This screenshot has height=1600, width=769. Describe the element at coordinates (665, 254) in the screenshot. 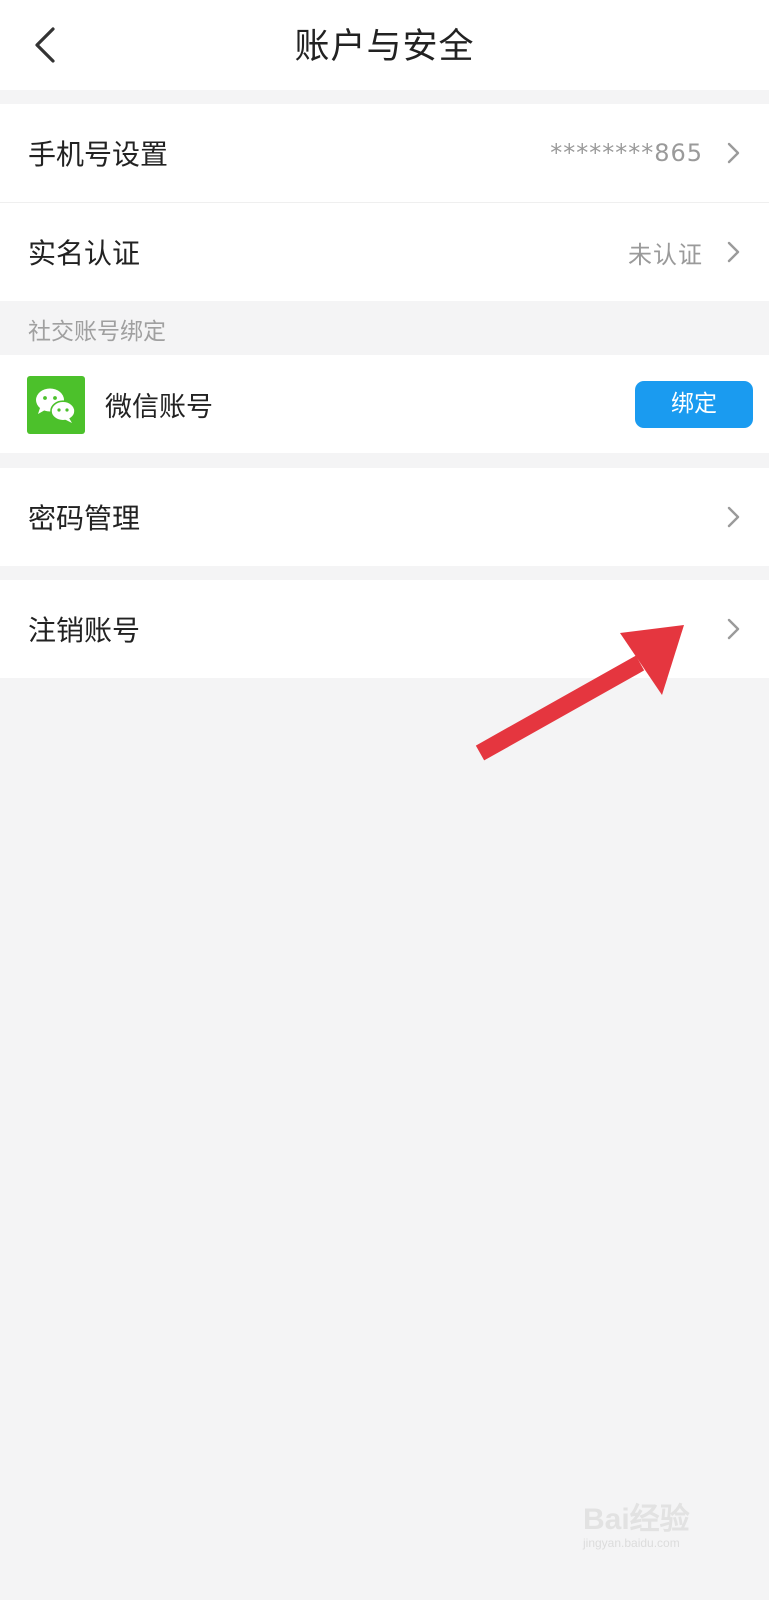

I see `real-name-status: 未认证` at that location.